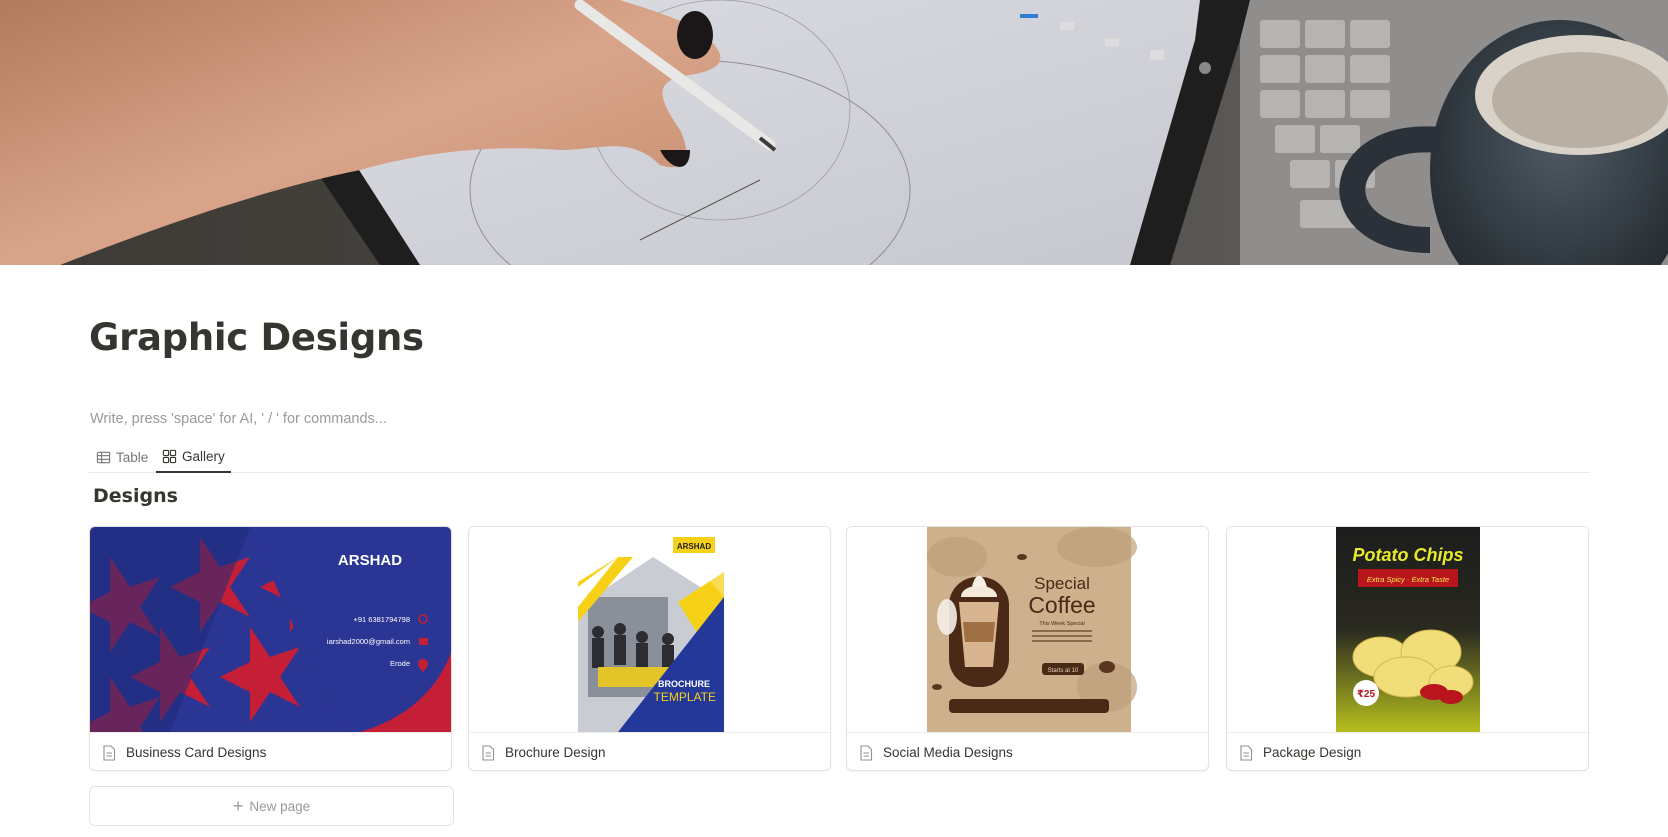 This screenshot has height=837, width=1668. I want to click on database-title: Designs, so click(135, 496).